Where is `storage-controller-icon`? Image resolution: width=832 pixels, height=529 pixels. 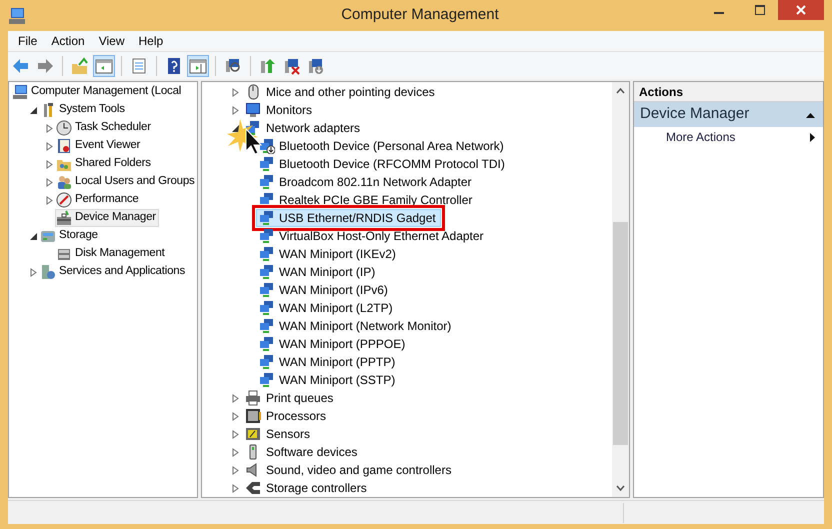 storage-controller-icon is located at coordinates (253, 488).